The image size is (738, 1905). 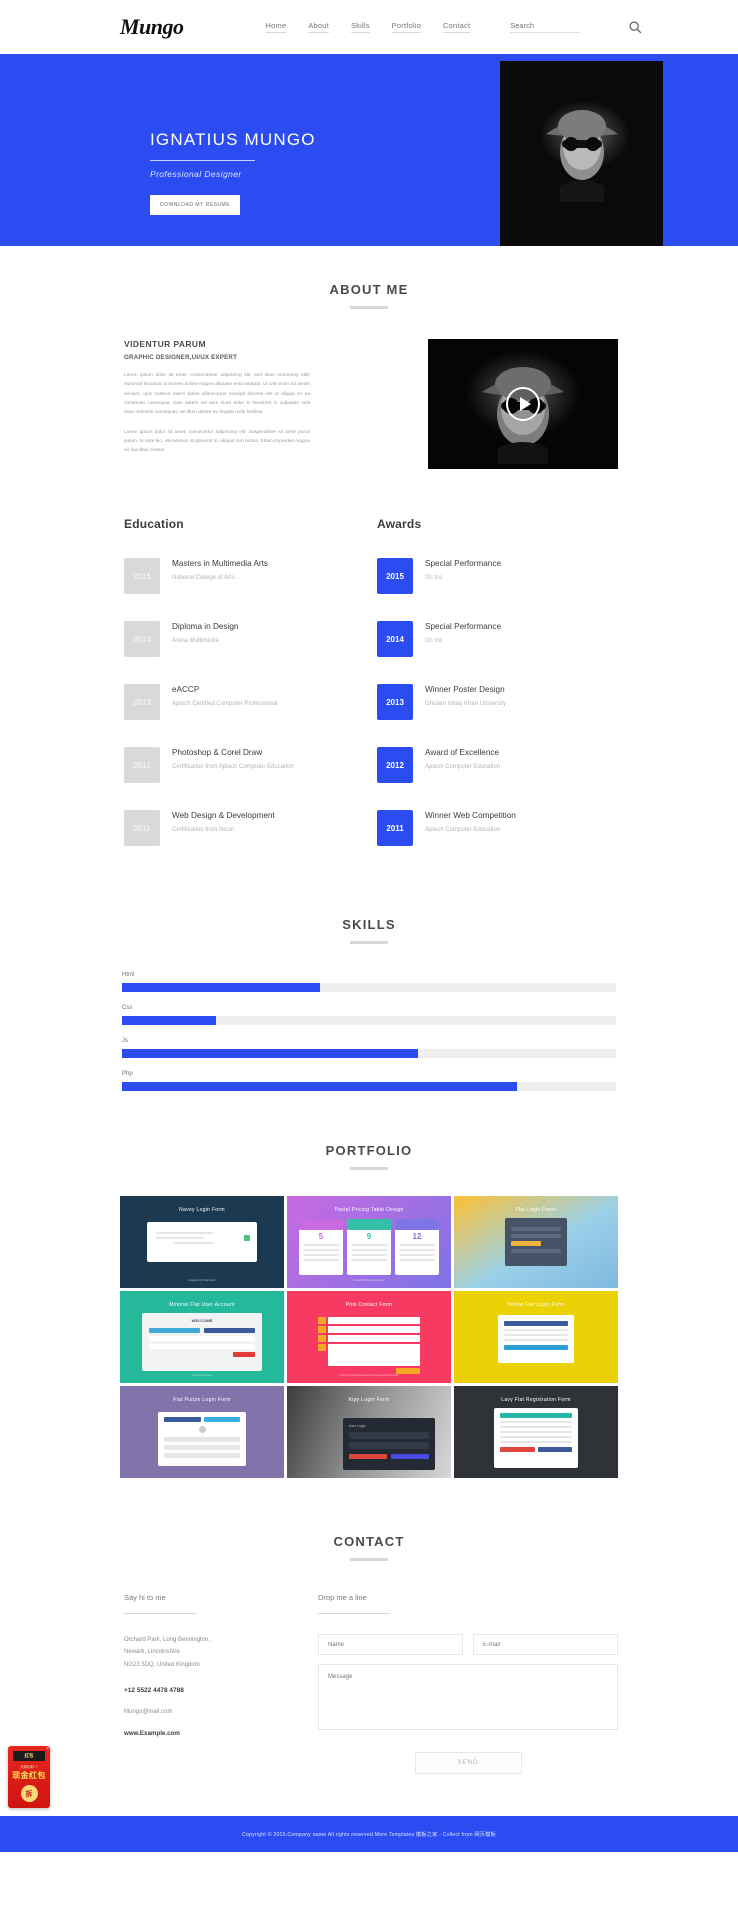 What do you see at coordinates (545, 1644) in the screenshot?
I see `contact-email-input` at bounding box center [545, 1644].